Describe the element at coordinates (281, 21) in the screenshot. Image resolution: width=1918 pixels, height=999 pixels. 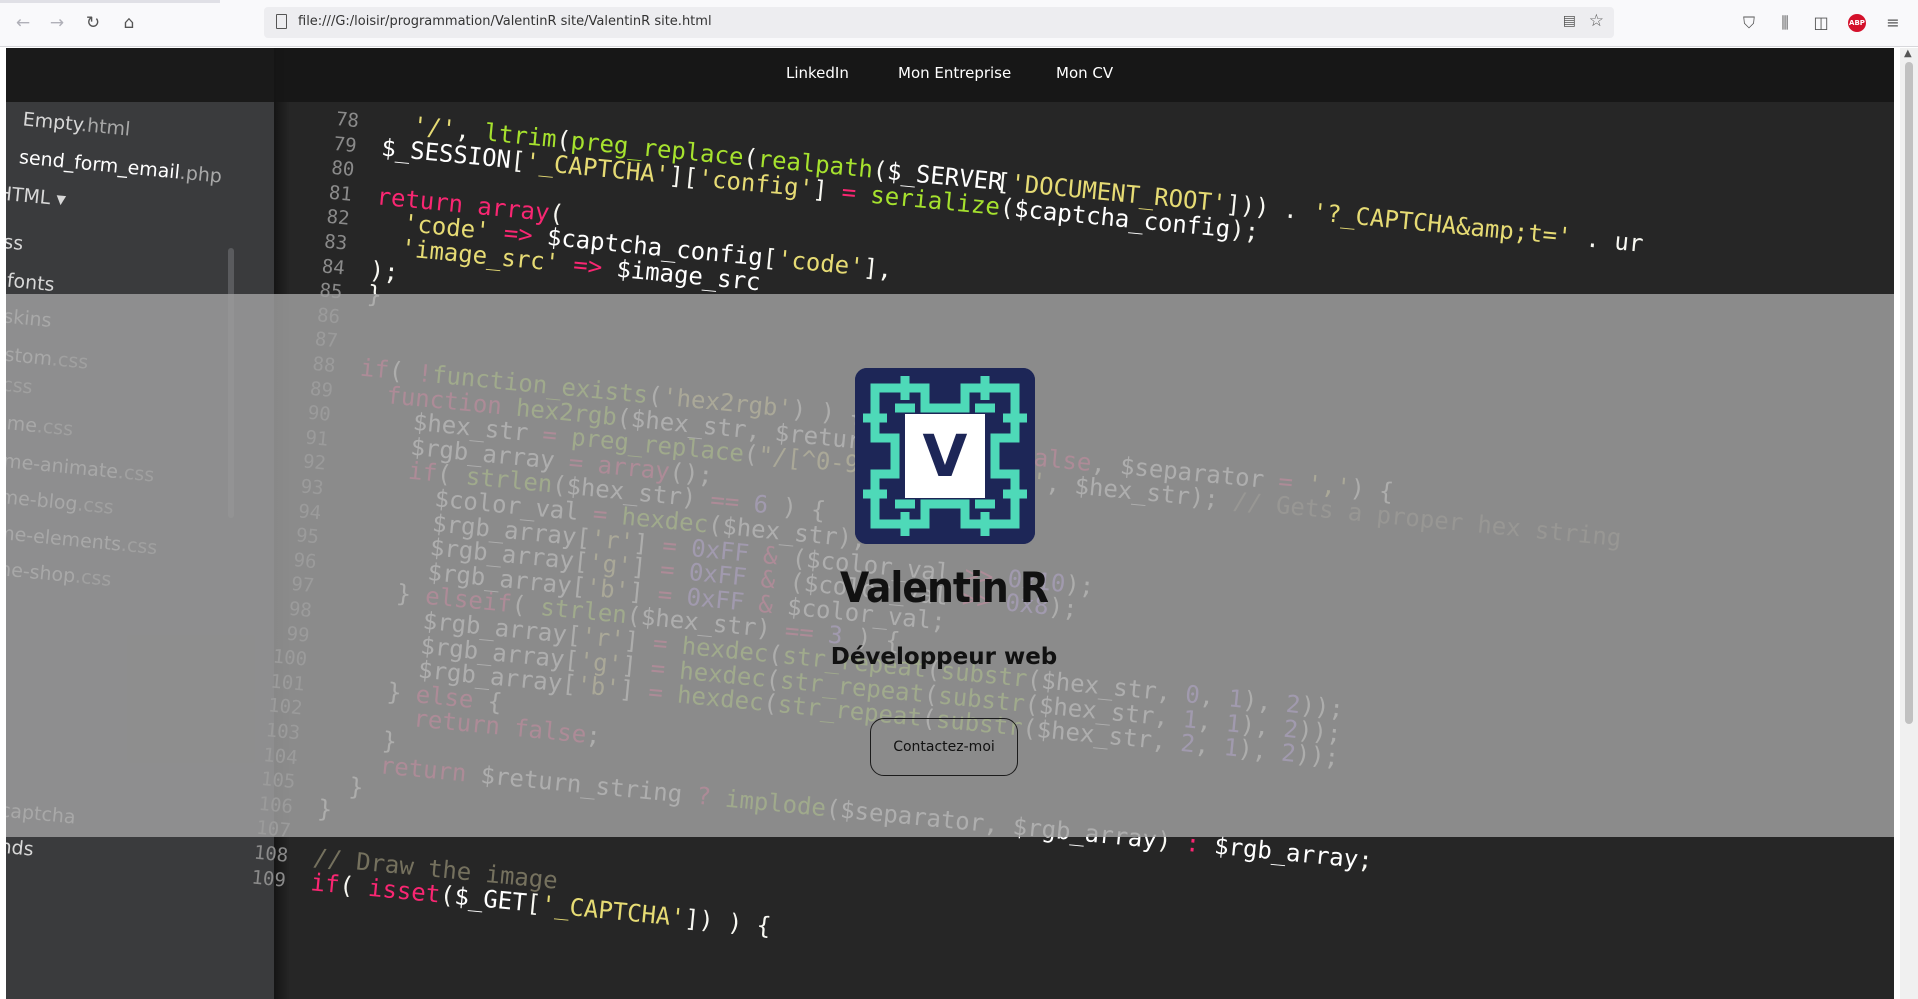
I see `page-icon` at that location.